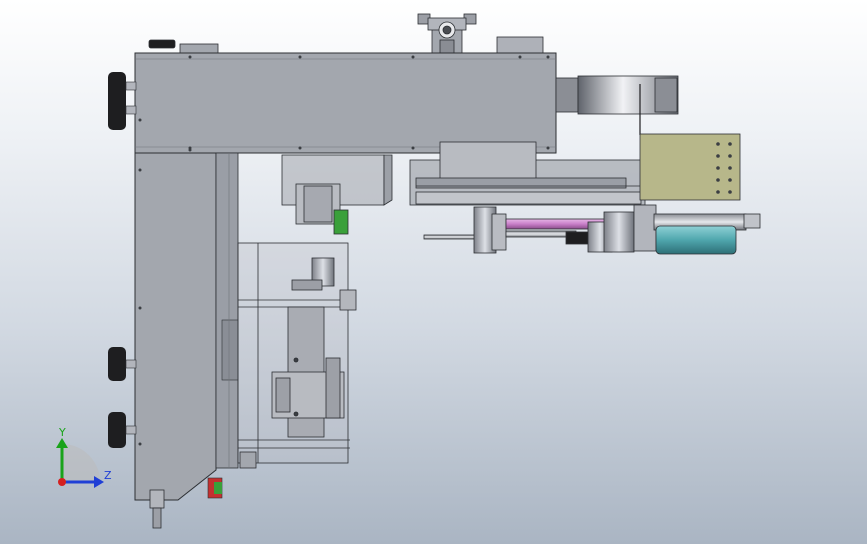 The height and width of the screenshot is (544, 867). I want to click on knob-bottom, so click(122, 430).